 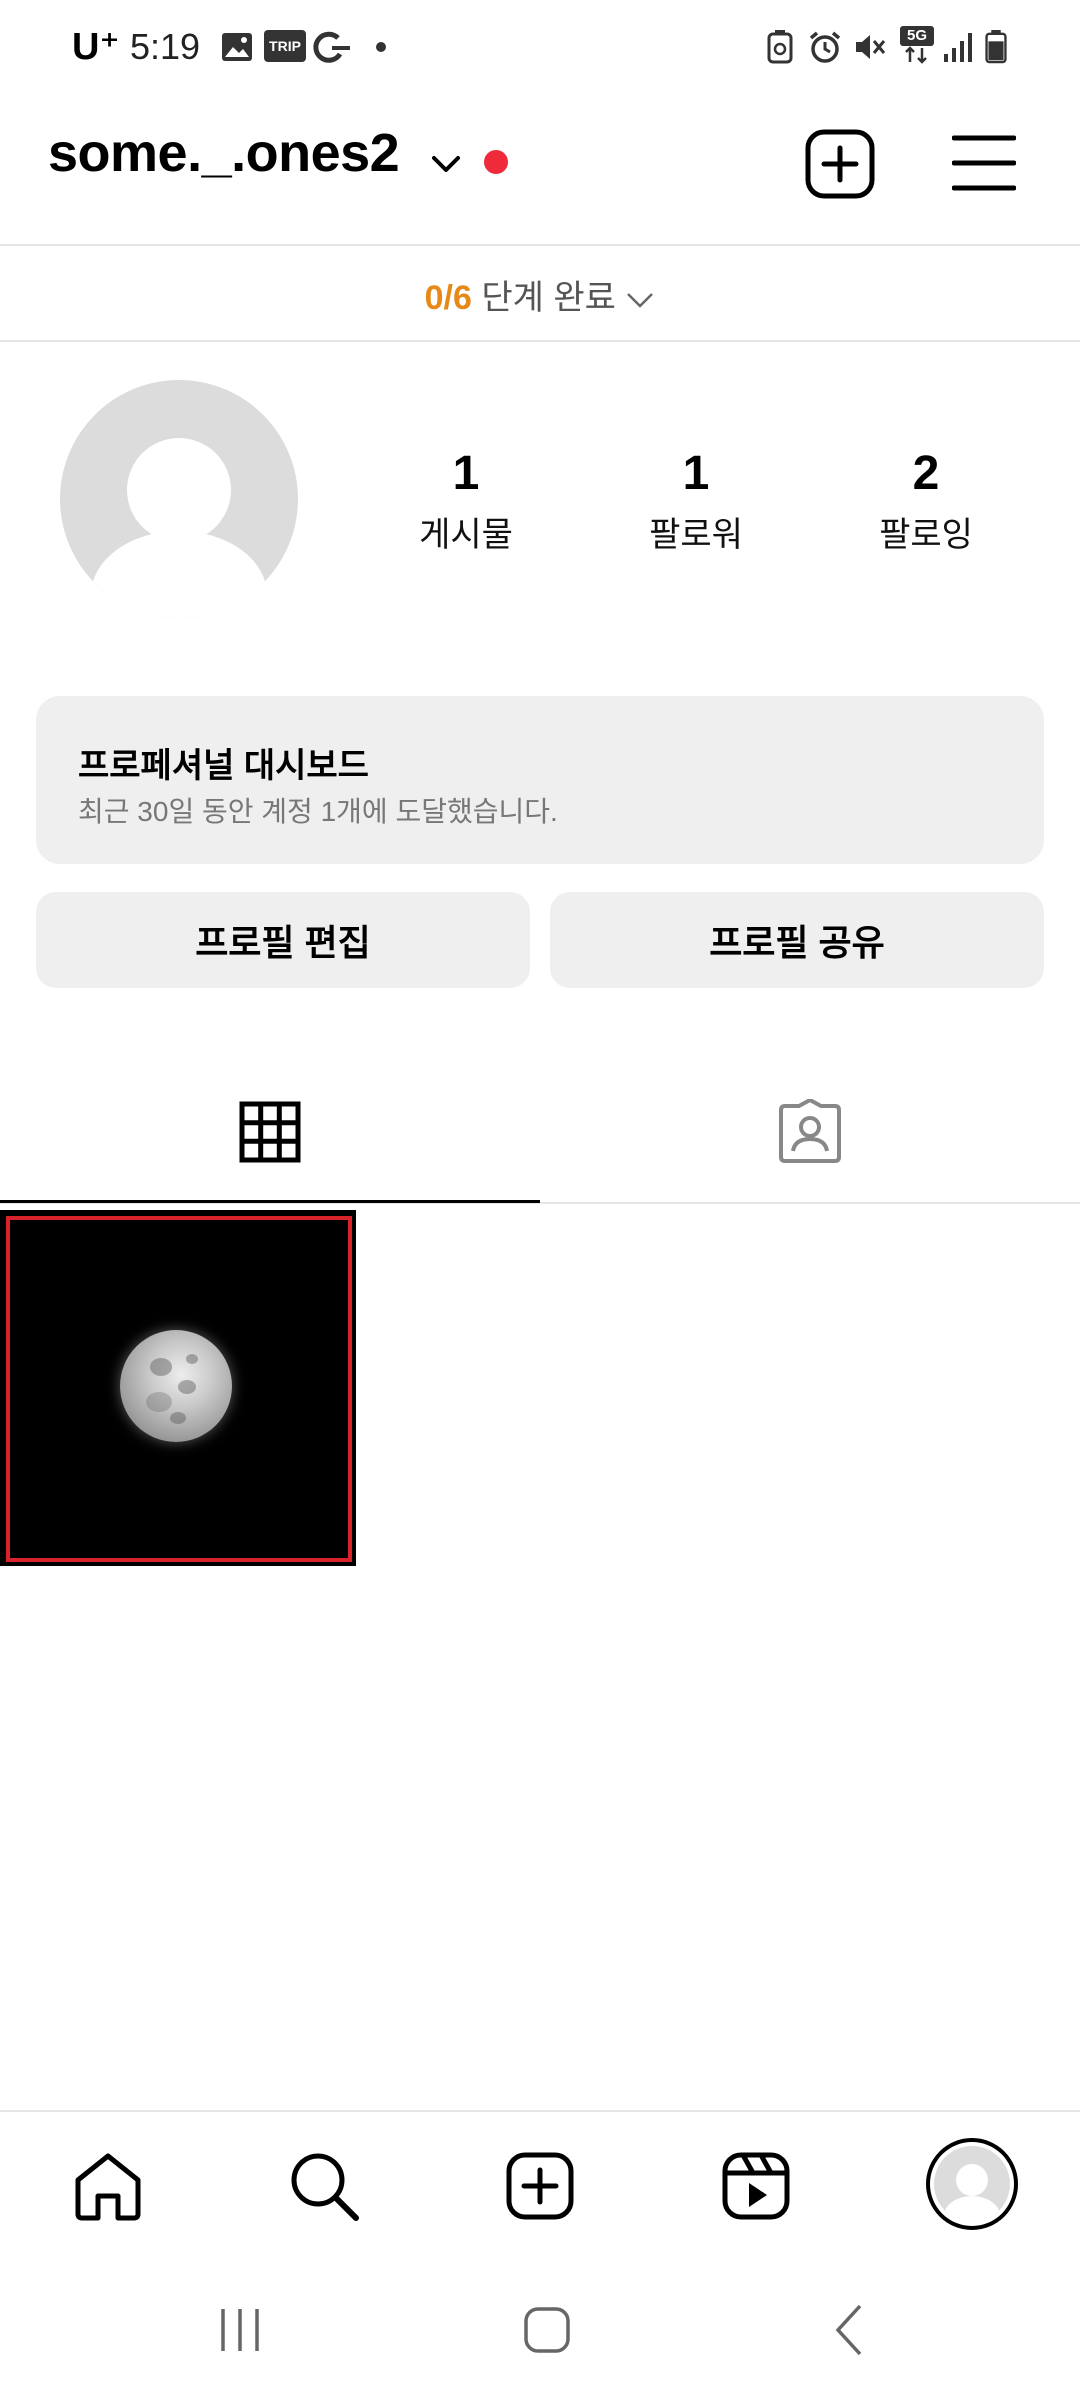 I want to click on chevron-down-icon, so click(x=446, y=164).